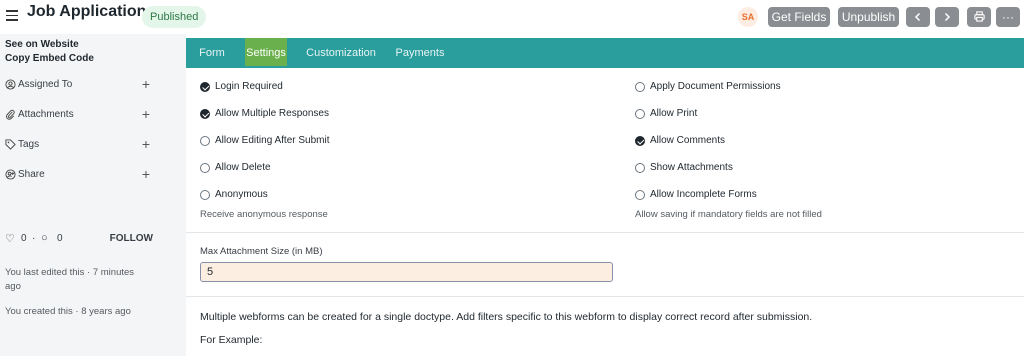  I want to click on comment-icon: ○, so click(44, 238).